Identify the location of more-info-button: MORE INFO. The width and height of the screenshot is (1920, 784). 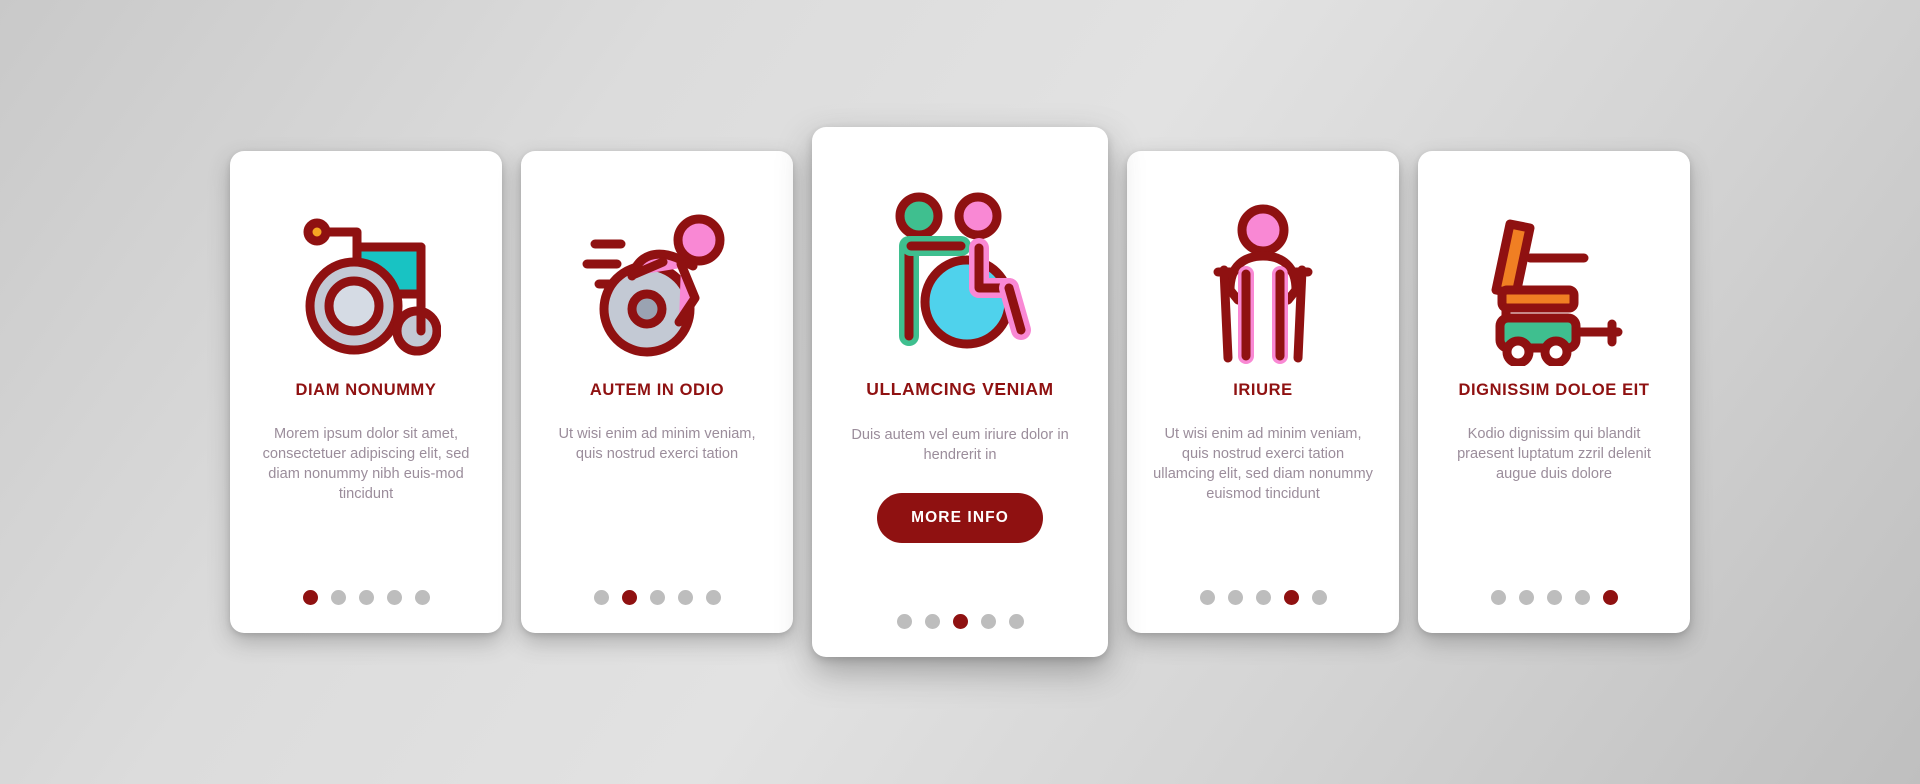
(960, 518).